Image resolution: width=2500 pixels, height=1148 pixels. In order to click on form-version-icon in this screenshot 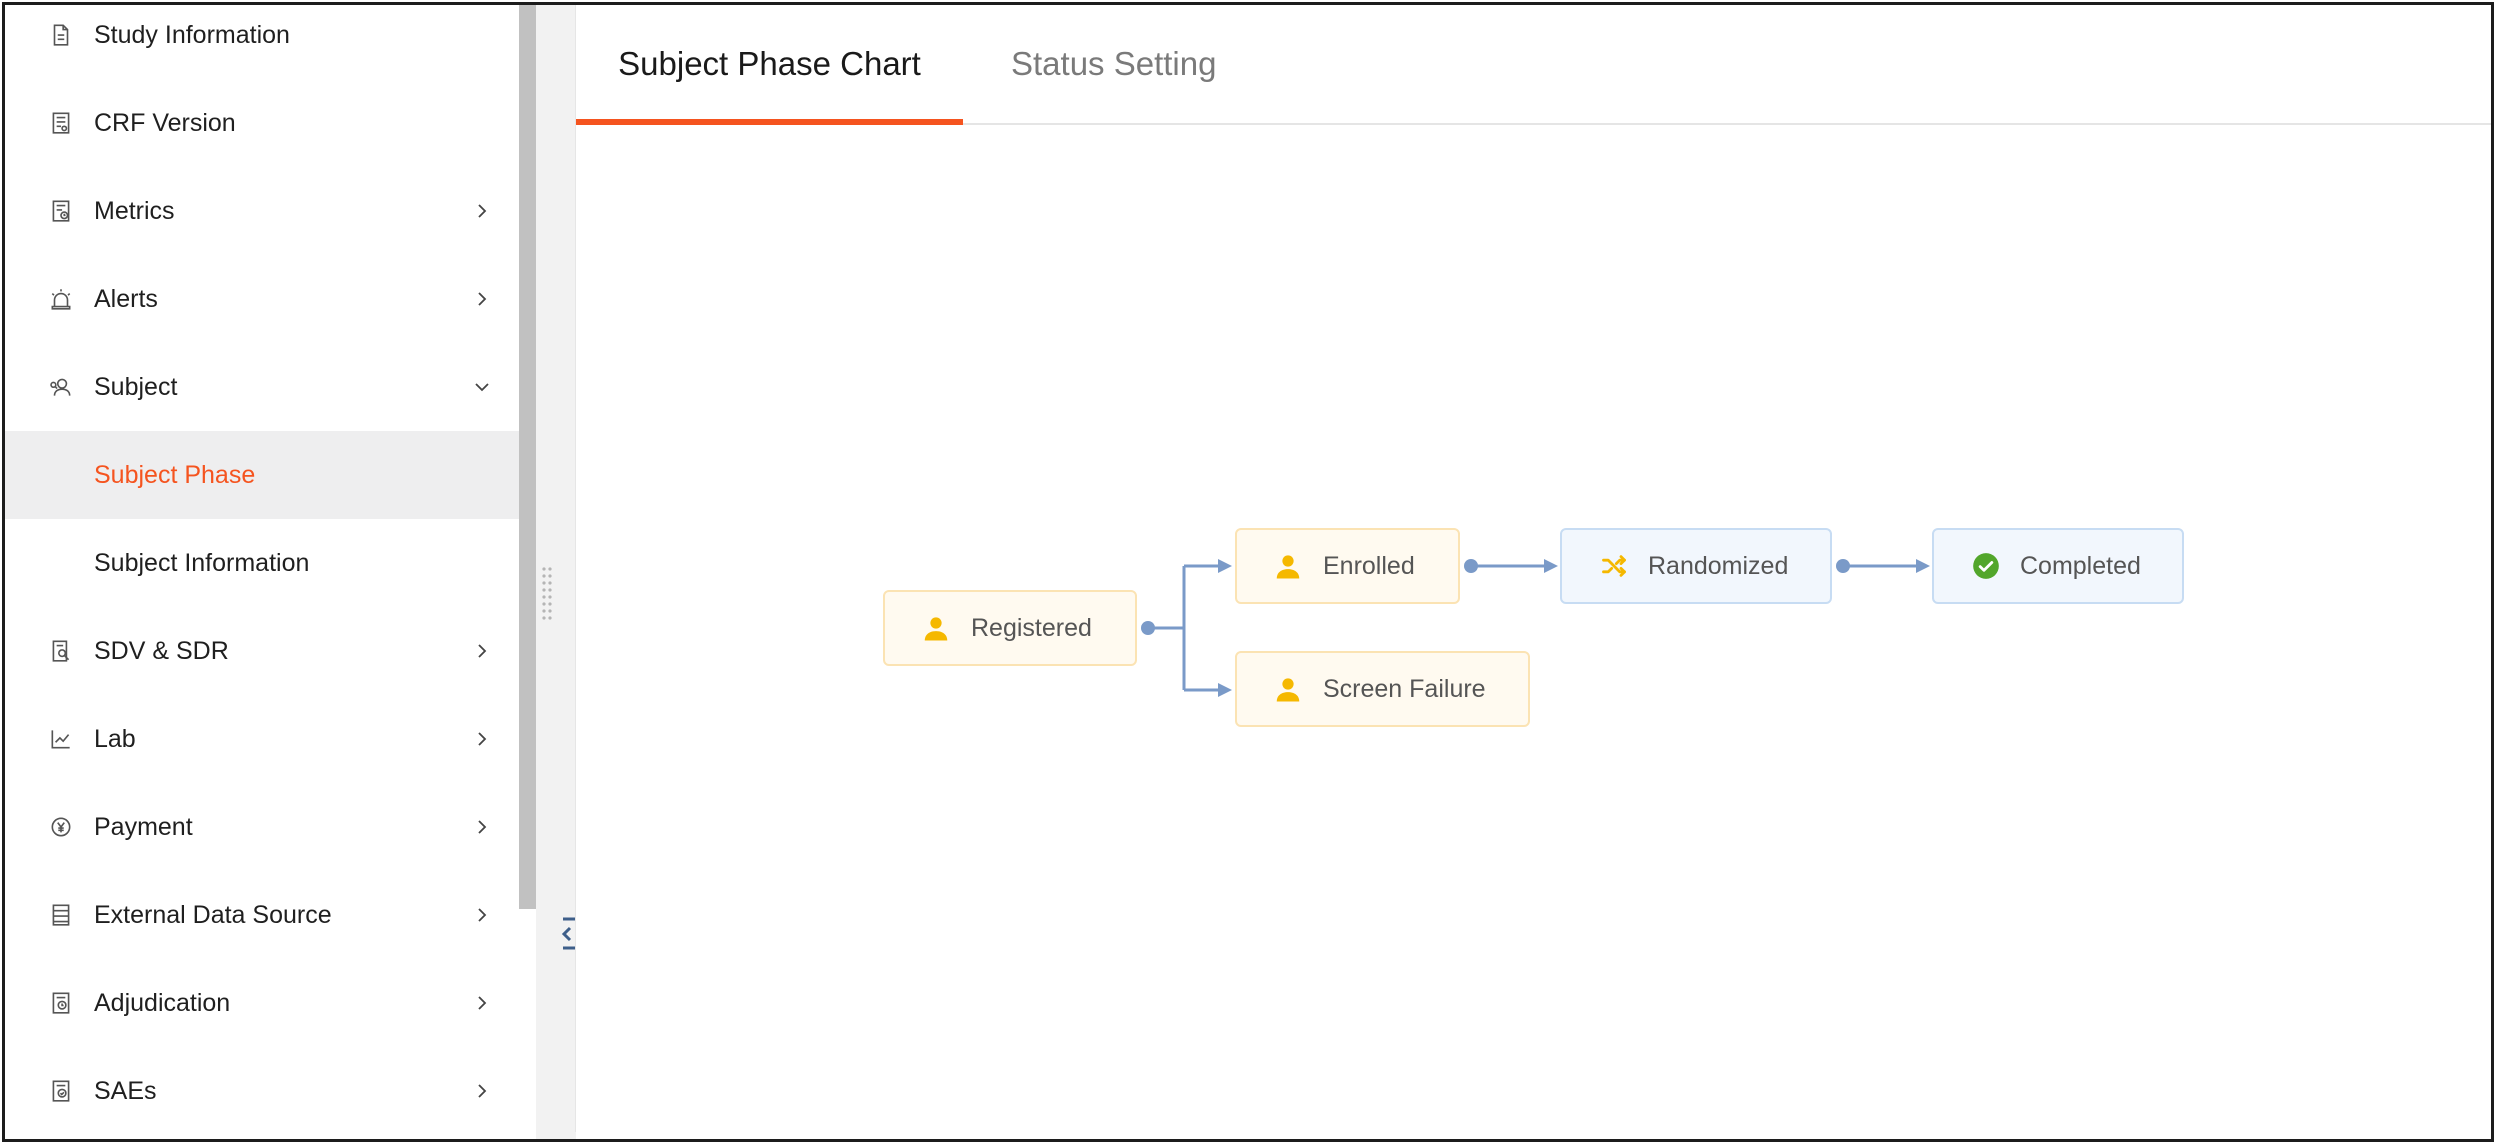, I will do `click(61, 123)`.